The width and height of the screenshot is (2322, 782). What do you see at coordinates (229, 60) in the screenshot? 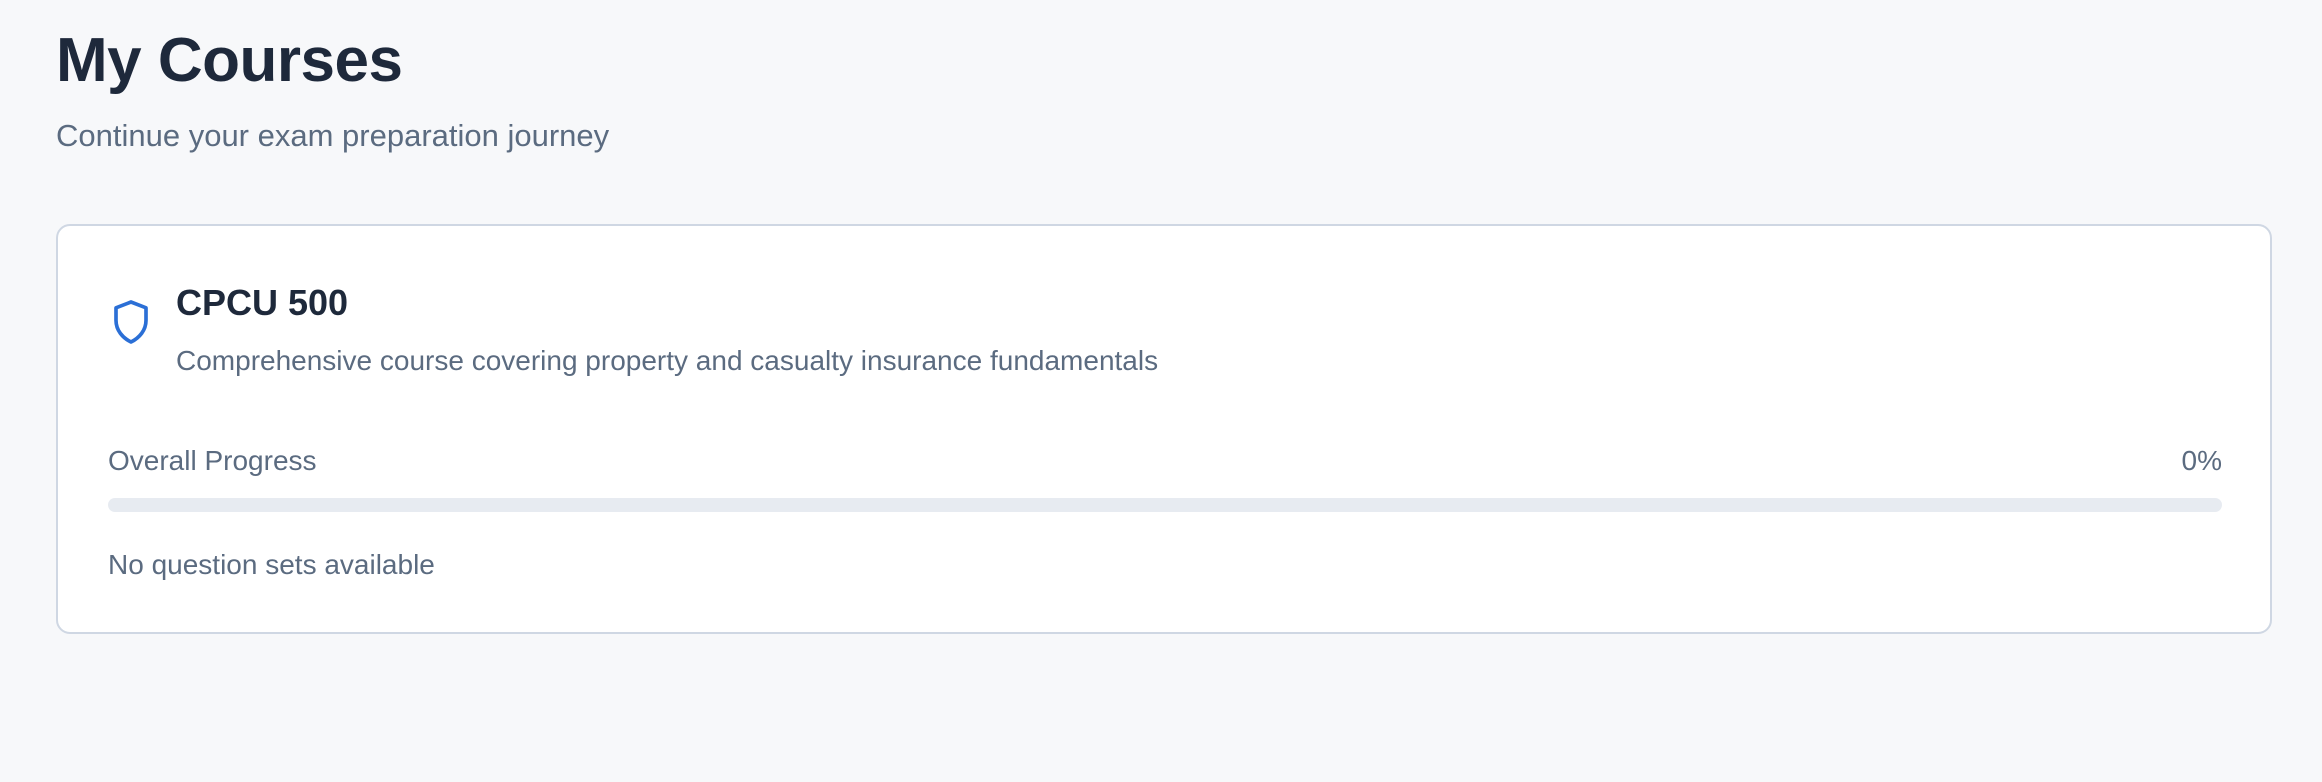
I see `page-title: My Courses` at bounding box center [229, 60].